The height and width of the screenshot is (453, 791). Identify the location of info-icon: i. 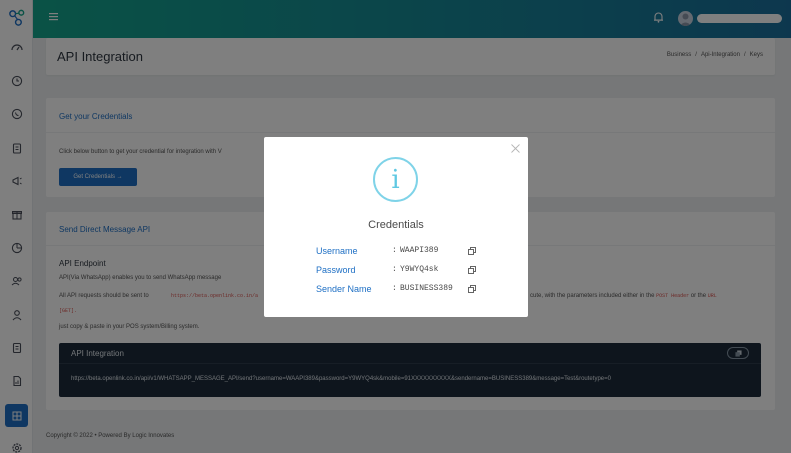
(395, 179).